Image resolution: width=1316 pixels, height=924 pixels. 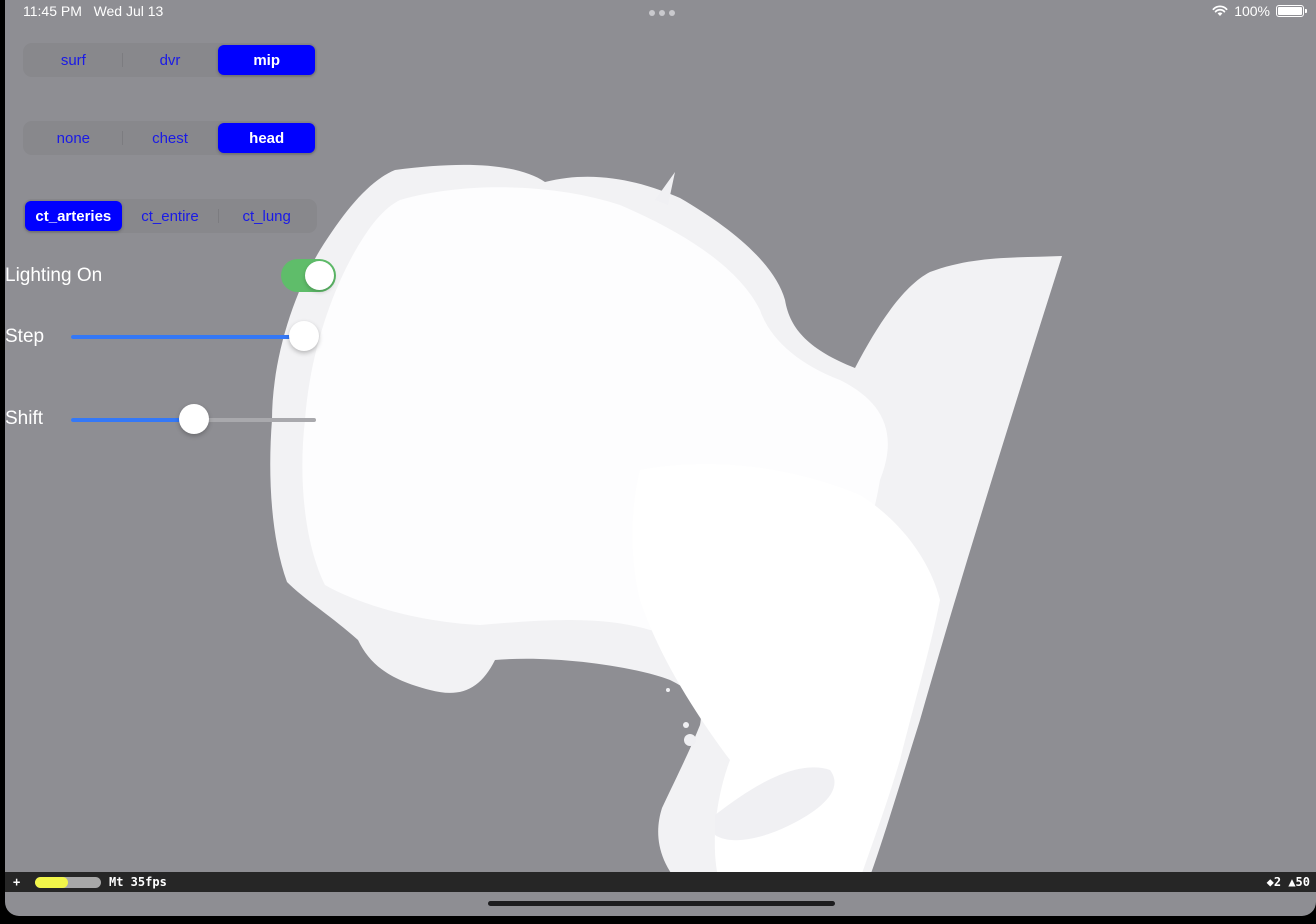 What do you see at coordinates (51, 882) in the screenshot?
I see `gpu-load-fill` at bounding box center [51, 882].